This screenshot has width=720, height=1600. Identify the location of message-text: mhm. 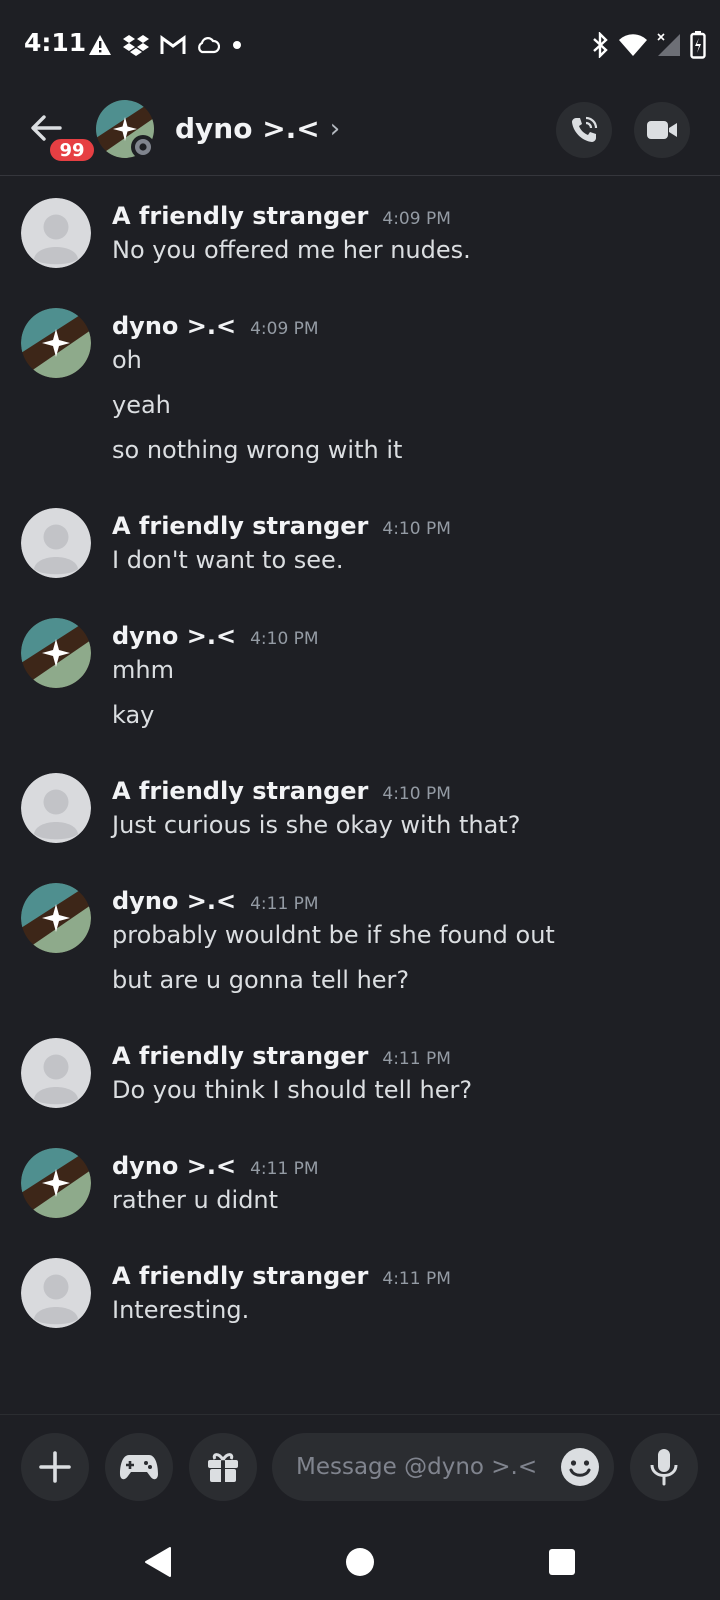
(143, 670).